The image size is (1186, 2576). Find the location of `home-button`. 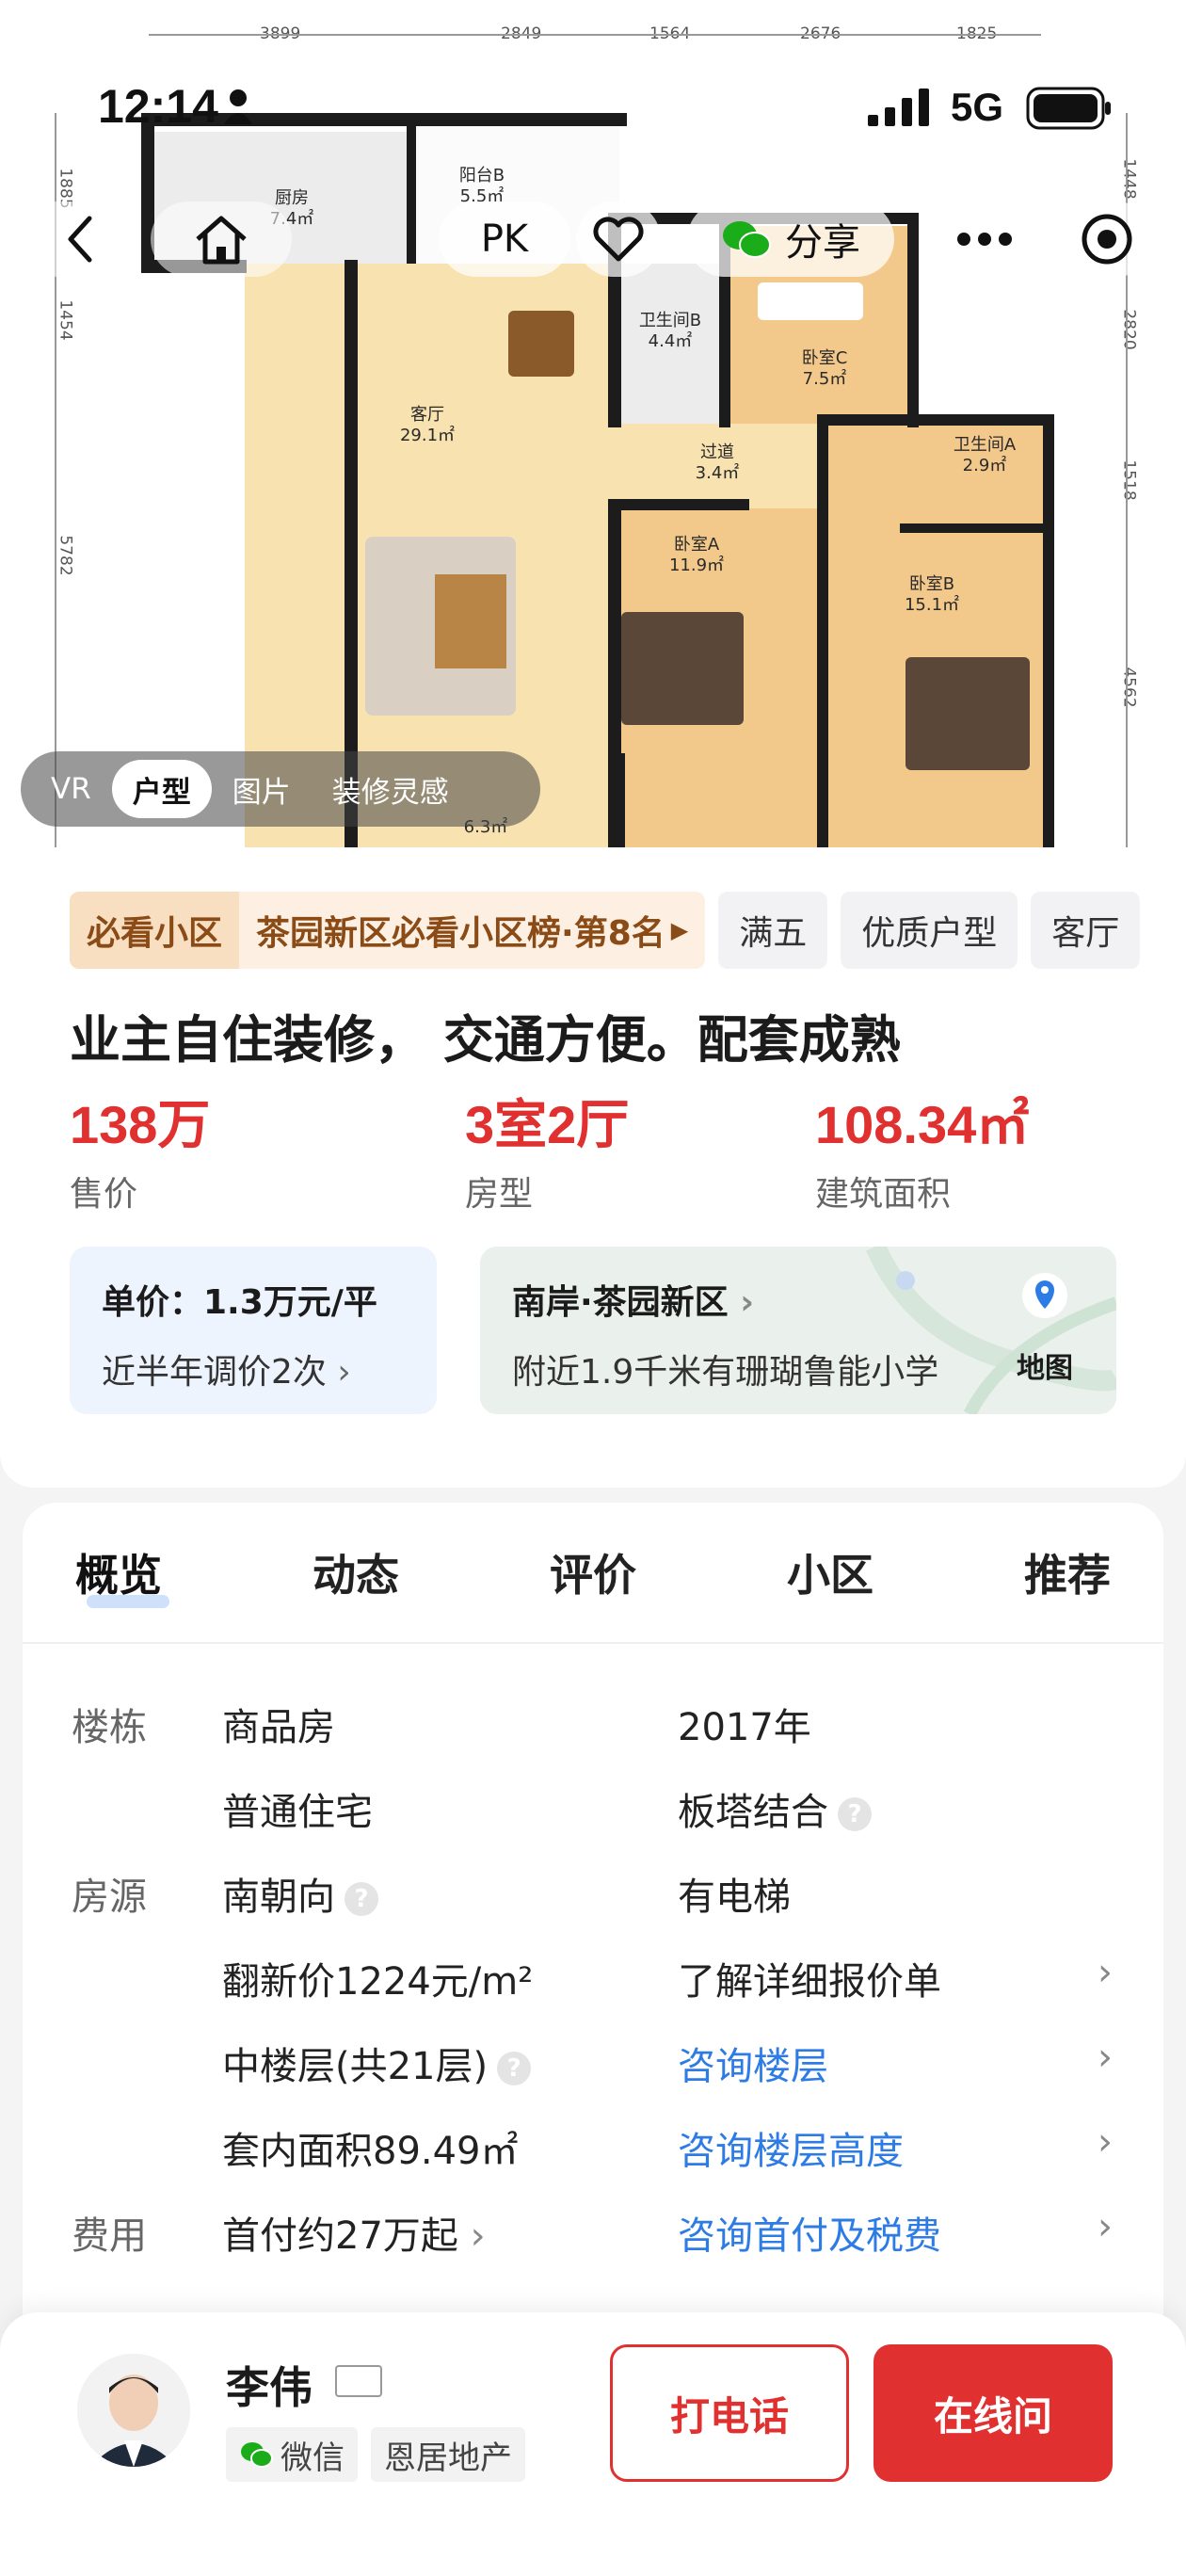

home-button is located at coordinates (221, 239).